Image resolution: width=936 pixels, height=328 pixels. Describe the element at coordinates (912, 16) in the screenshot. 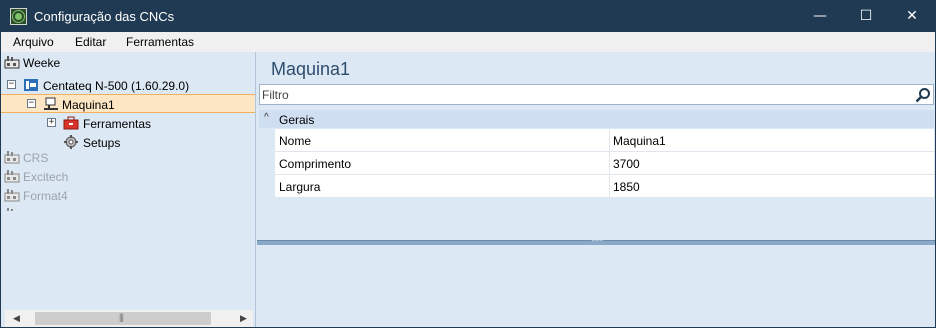

I see `close-button: ✕` at that location.